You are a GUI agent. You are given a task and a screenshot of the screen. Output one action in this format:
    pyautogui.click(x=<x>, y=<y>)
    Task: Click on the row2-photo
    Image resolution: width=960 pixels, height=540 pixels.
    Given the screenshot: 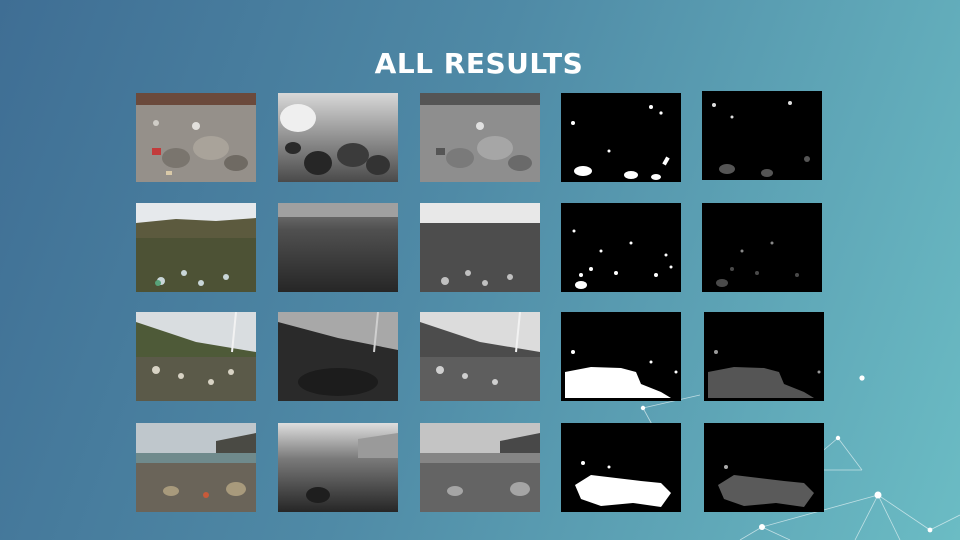 What is the action you would take?
    pyautogui.click(x=196, y=247)
    